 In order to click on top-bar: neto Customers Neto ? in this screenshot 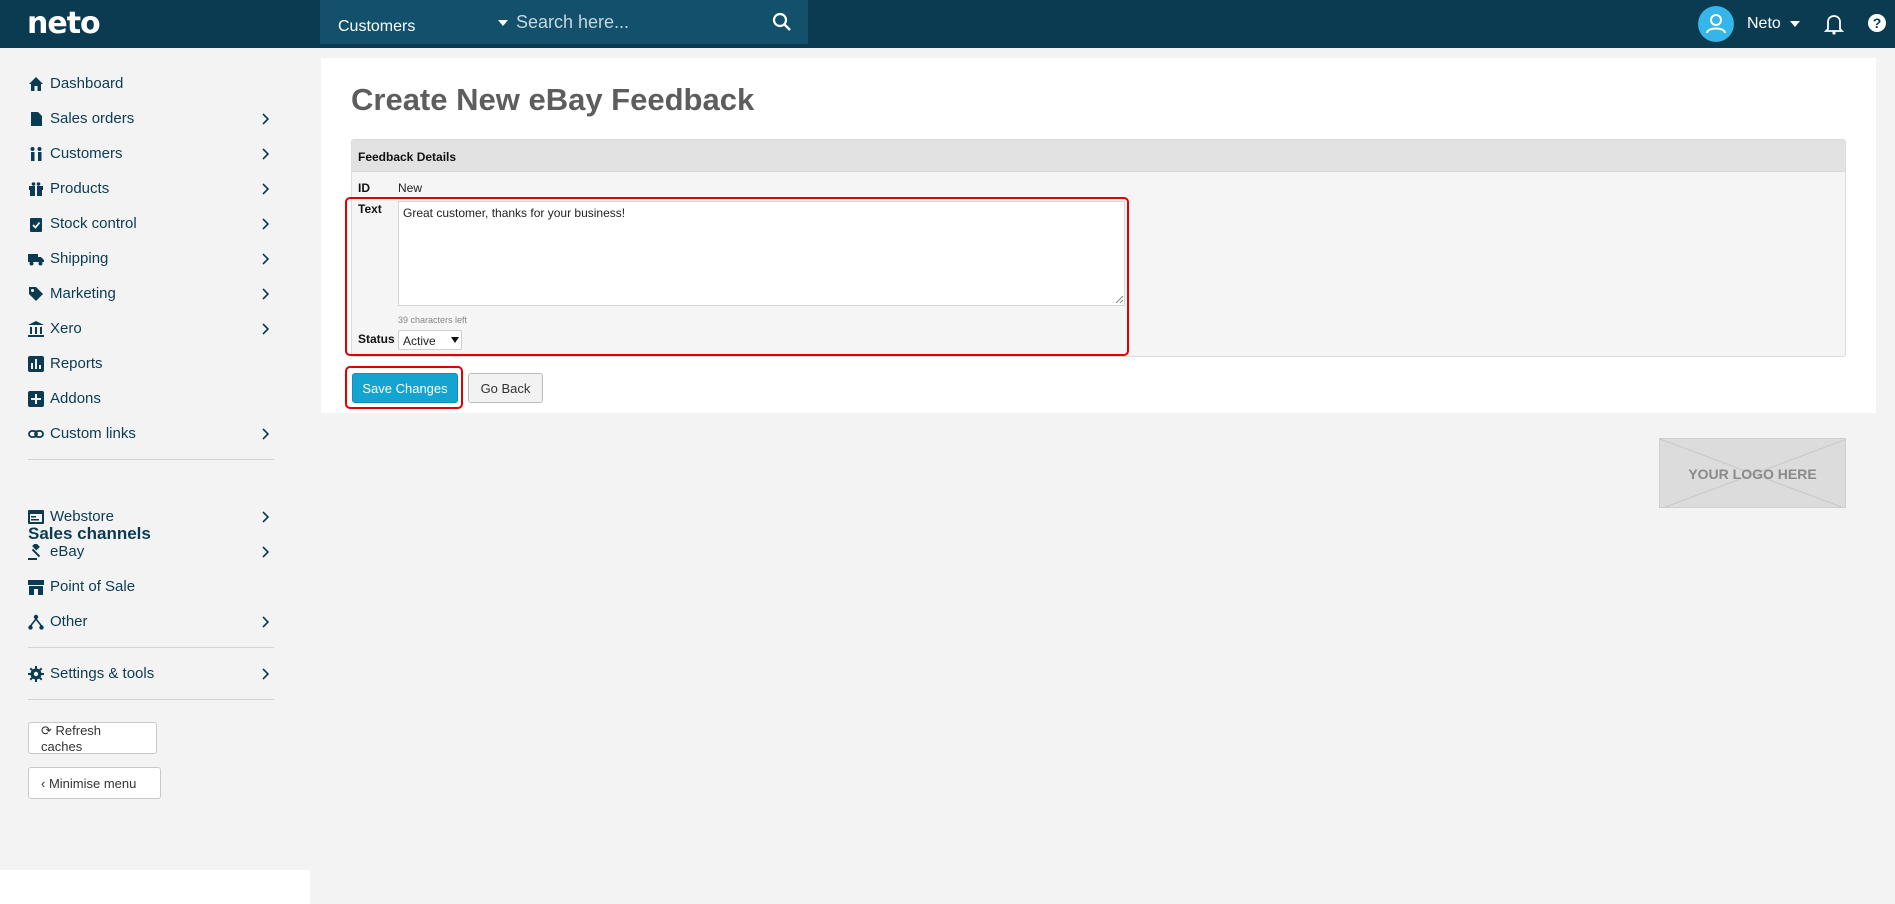, I will do `click(947, 24)`.